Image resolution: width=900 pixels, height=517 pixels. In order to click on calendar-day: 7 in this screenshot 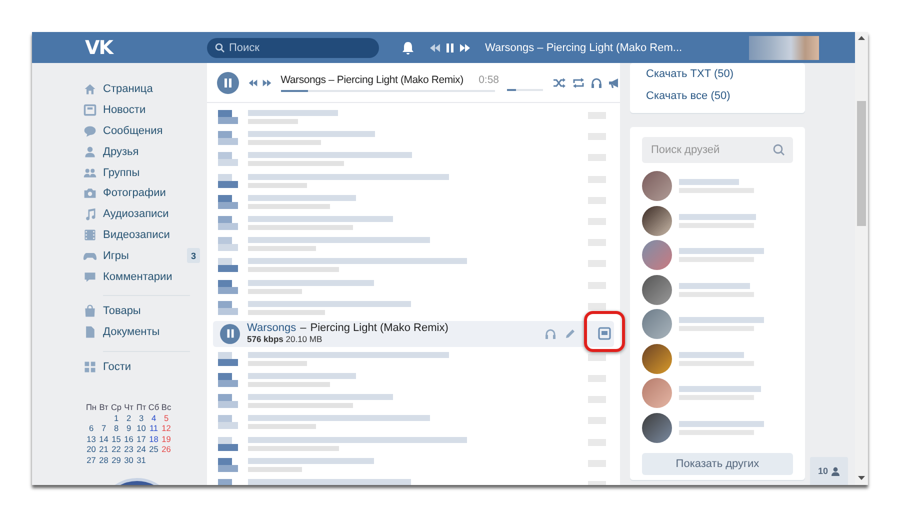, I will do `click(104, 428)`.